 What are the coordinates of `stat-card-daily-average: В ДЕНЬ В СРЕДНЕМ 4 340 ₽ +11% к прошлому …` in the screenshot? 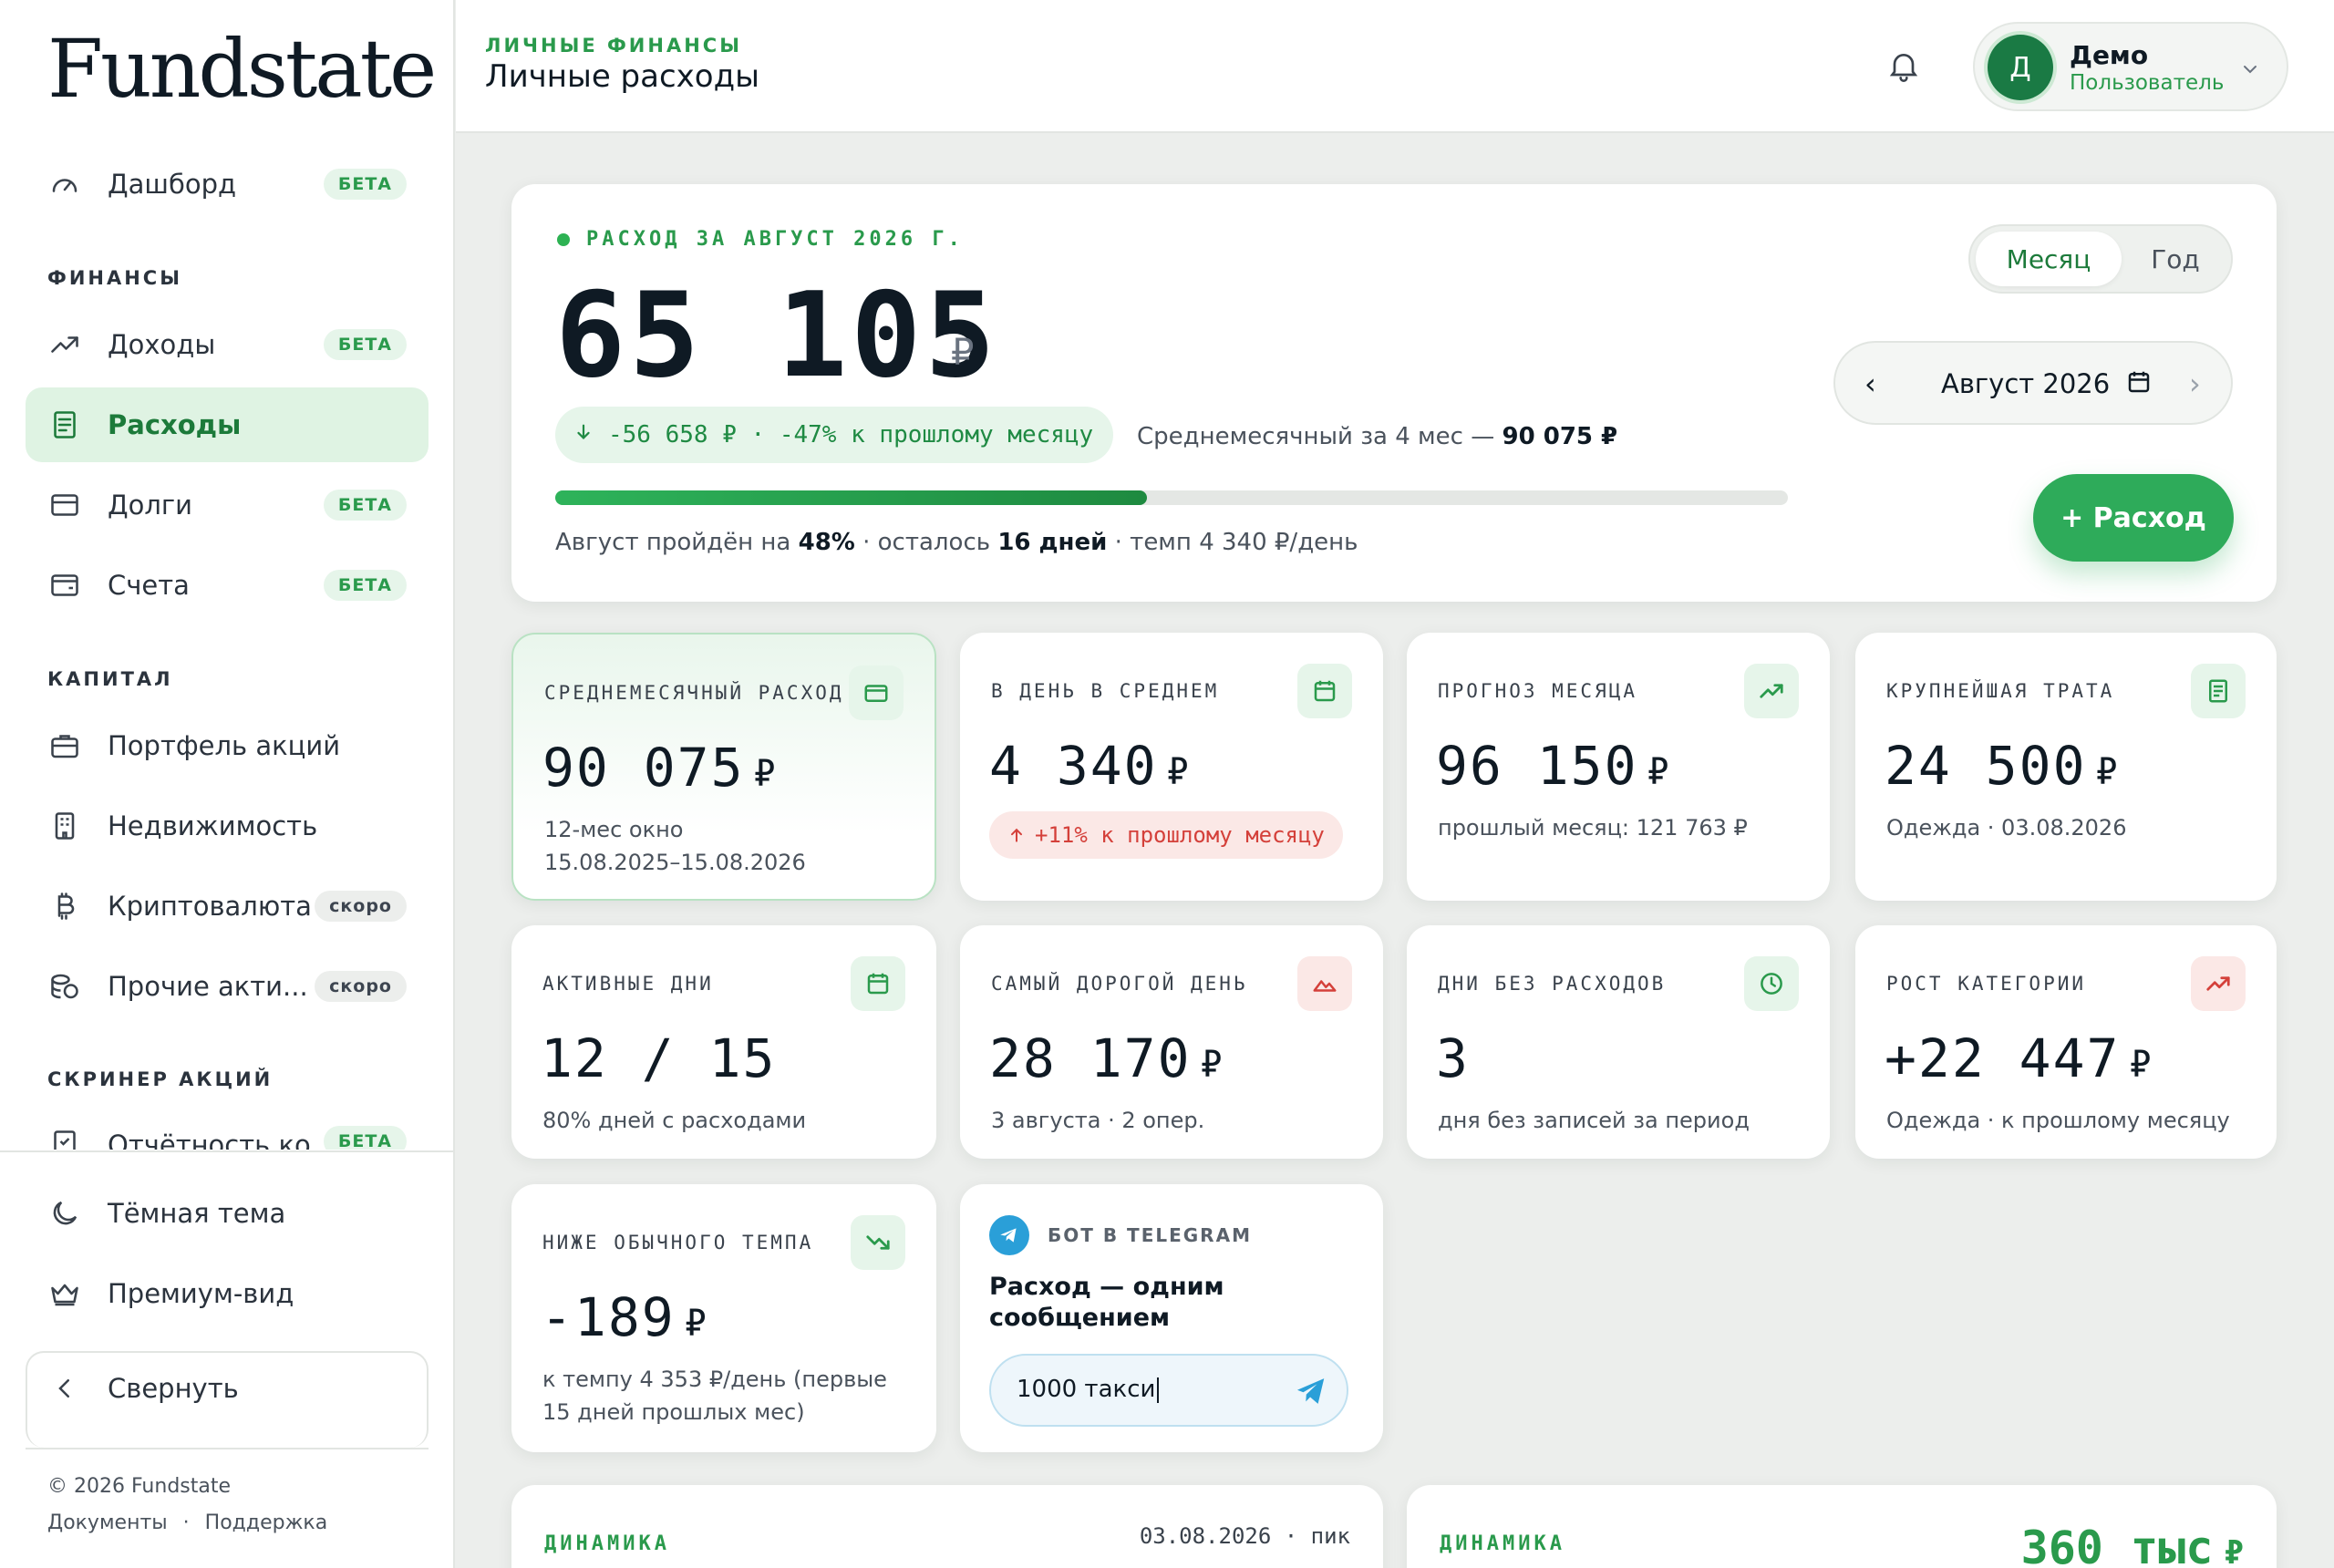 It's located at (1172, 767).